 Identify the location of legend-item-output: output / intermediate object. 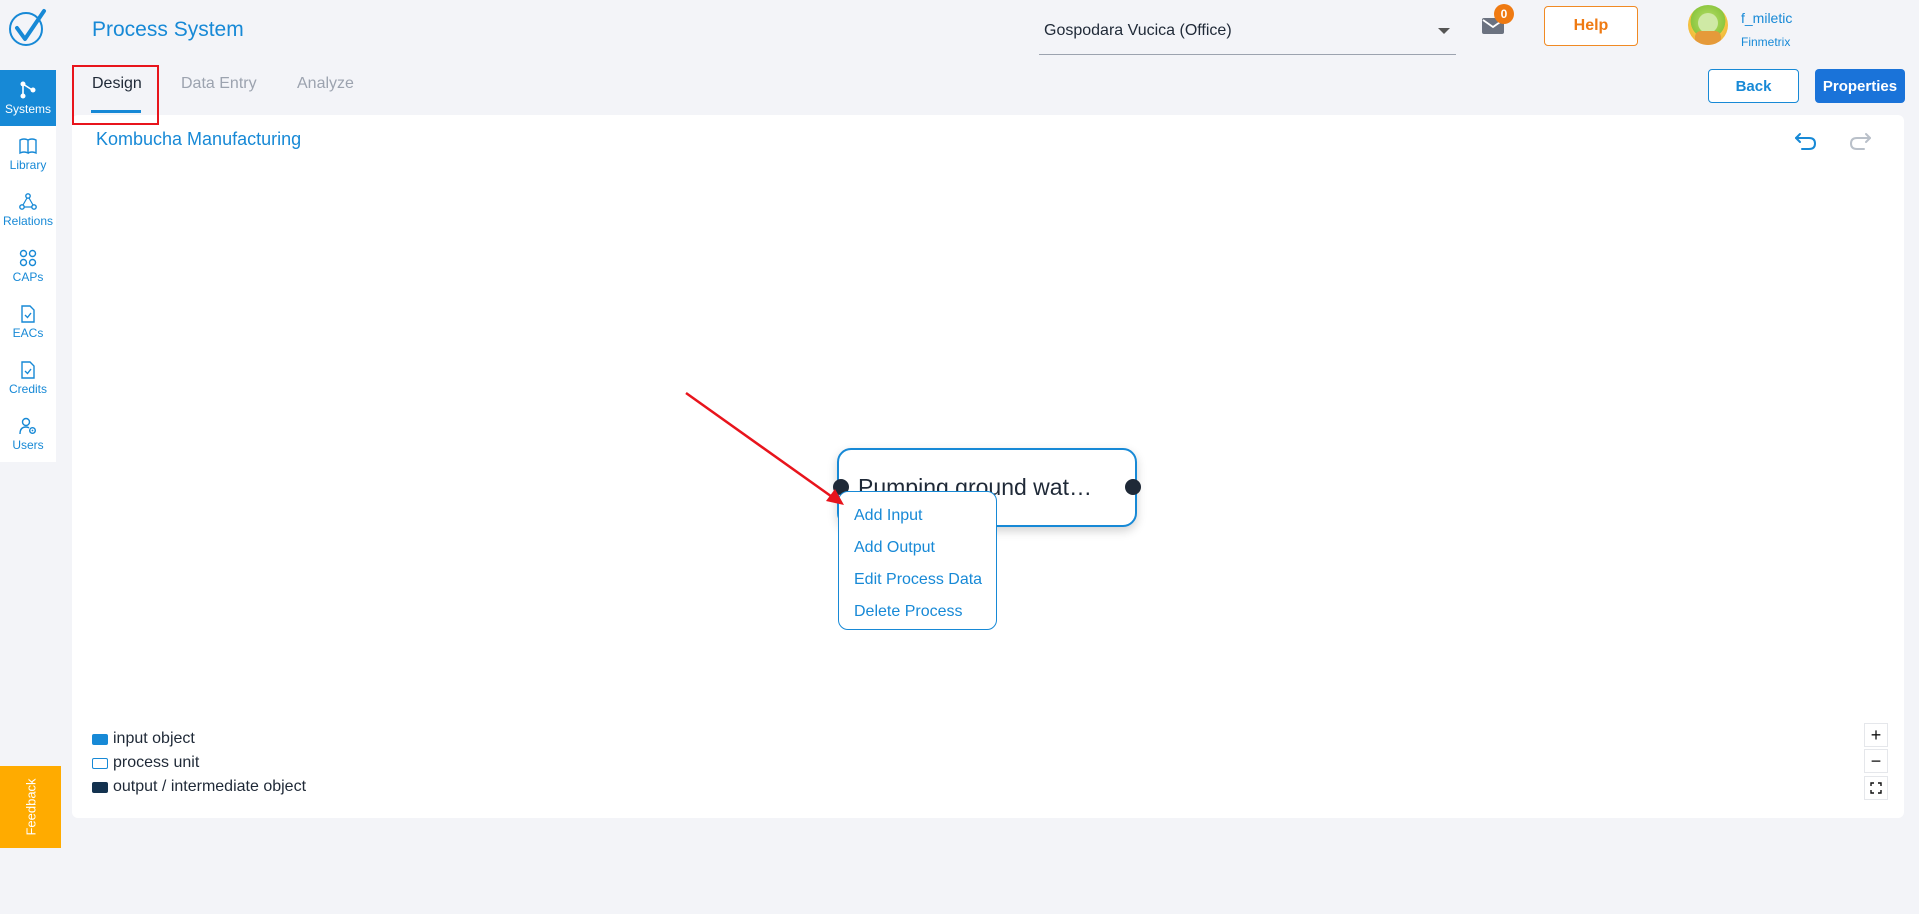
(199, 787).